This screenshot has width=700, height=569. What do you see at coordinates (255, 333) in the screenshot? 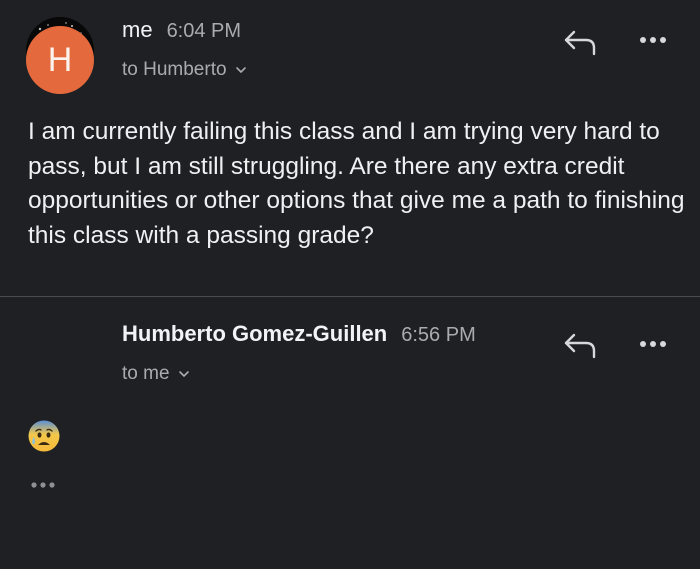
I see `sender-name: Humberto Gomez-Guillen` at bounding box center [255, 333].